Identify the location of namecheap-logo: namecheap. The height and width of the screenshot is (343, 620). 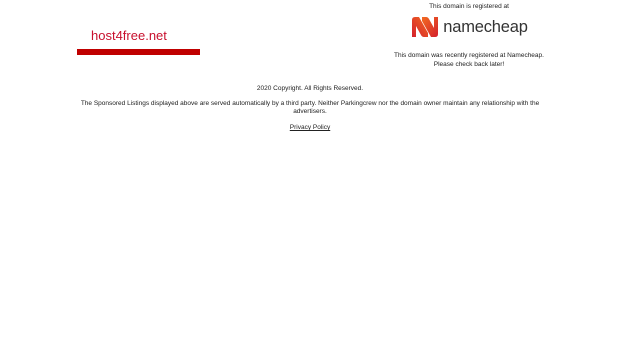
(469, 27).